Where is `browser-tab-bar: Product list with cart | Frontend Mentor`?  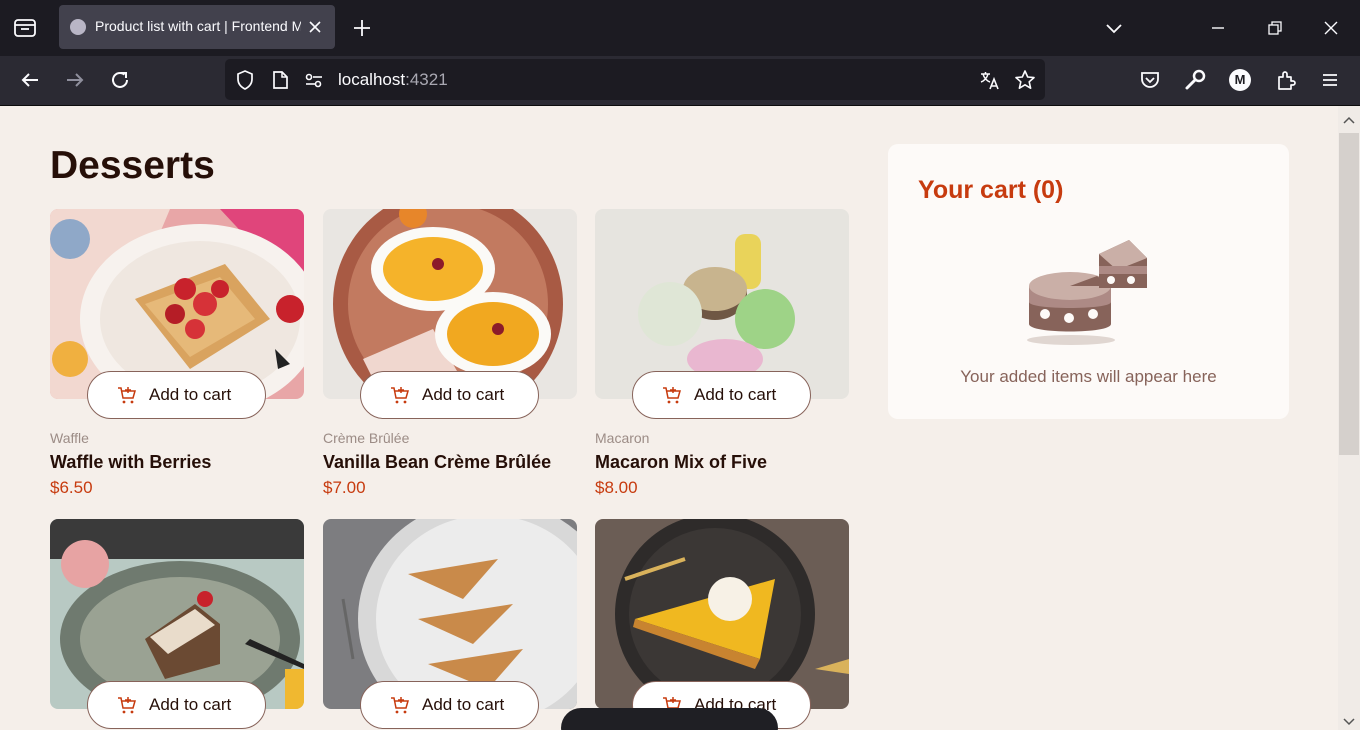 browser-tab-bar: Product list with cart | Frontend Mentor is located at coordinates (680, 28).